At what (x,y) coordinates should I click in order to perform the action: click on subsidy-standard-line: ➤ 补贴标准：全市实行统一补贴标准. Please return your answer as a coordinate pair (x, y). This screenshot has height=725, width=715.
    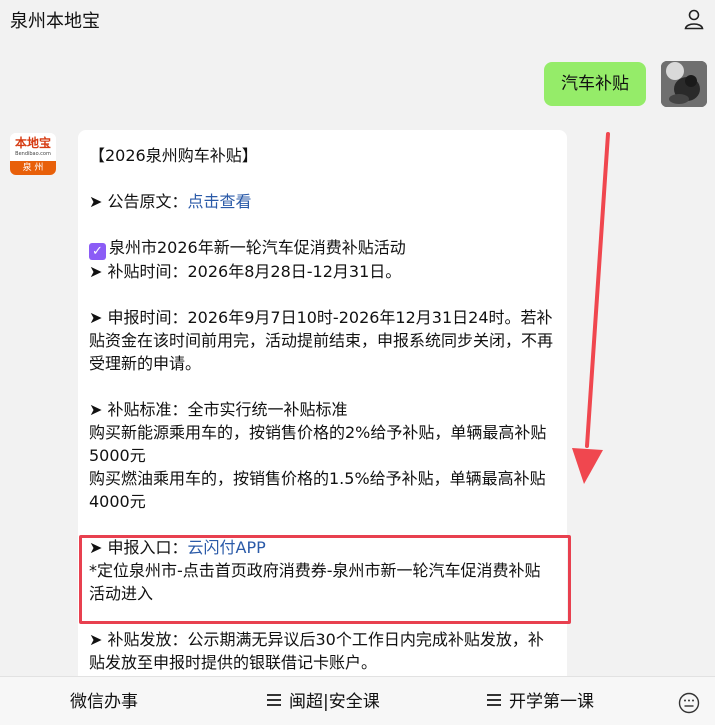
    Looking at the image, I should click on (218, 409).